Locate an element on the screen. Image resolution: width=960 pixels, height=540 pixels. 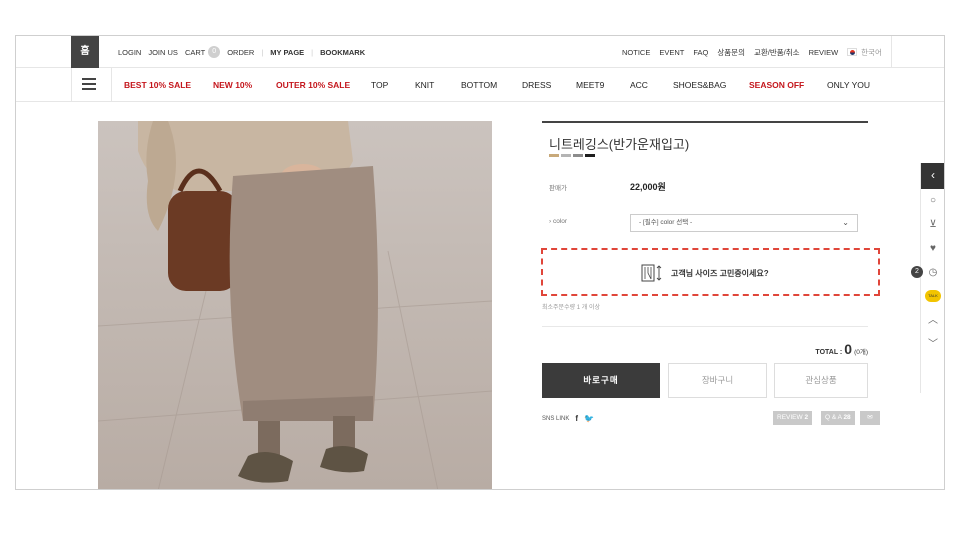
category-new: NEW 10% is located at coordinates (232, 85).